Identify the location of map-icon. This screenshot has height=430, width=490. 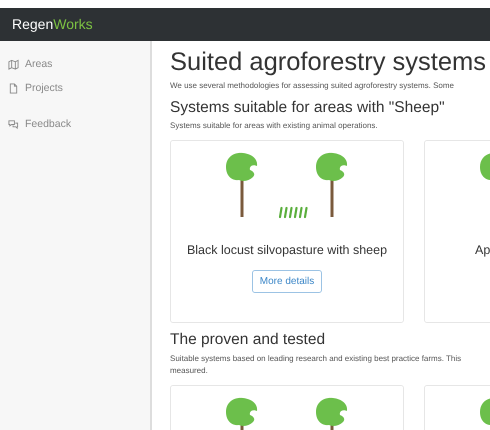
(13, 64).